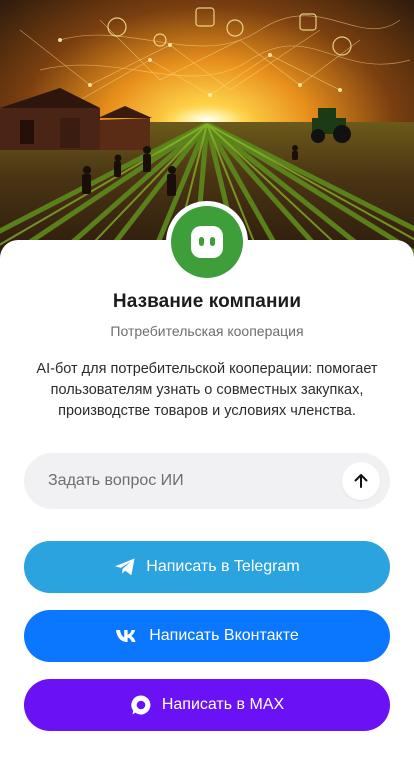 Image resolution: width=414 pixels, height=770 pixels. I want to click on avatar, so click(207, 242).